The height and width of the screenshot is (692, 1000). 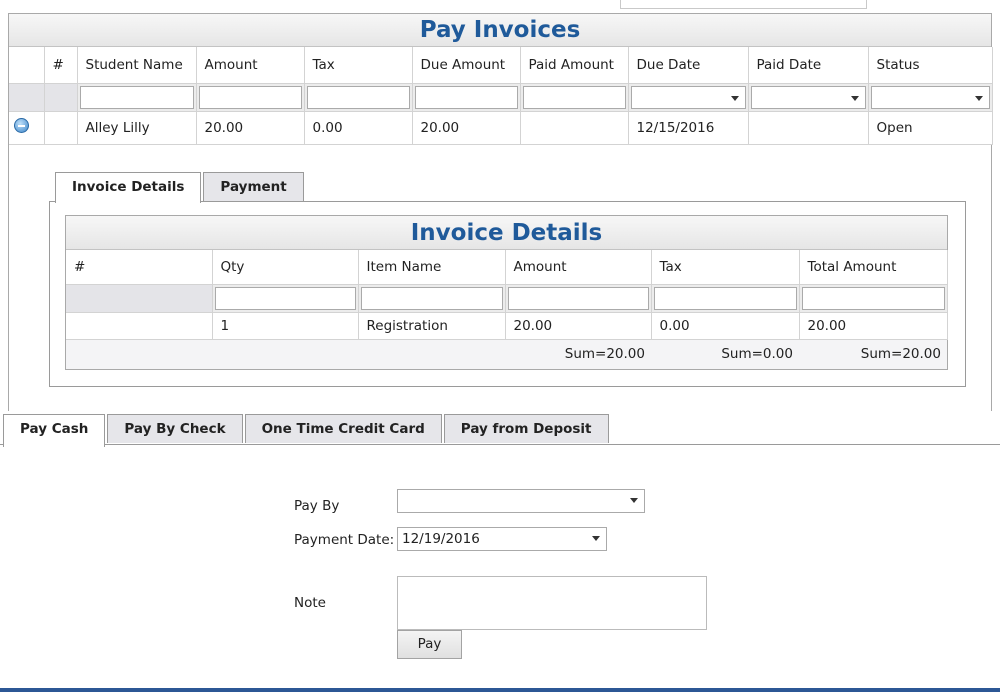 I want to click on filter-student-name, so click(x=137, y=97).